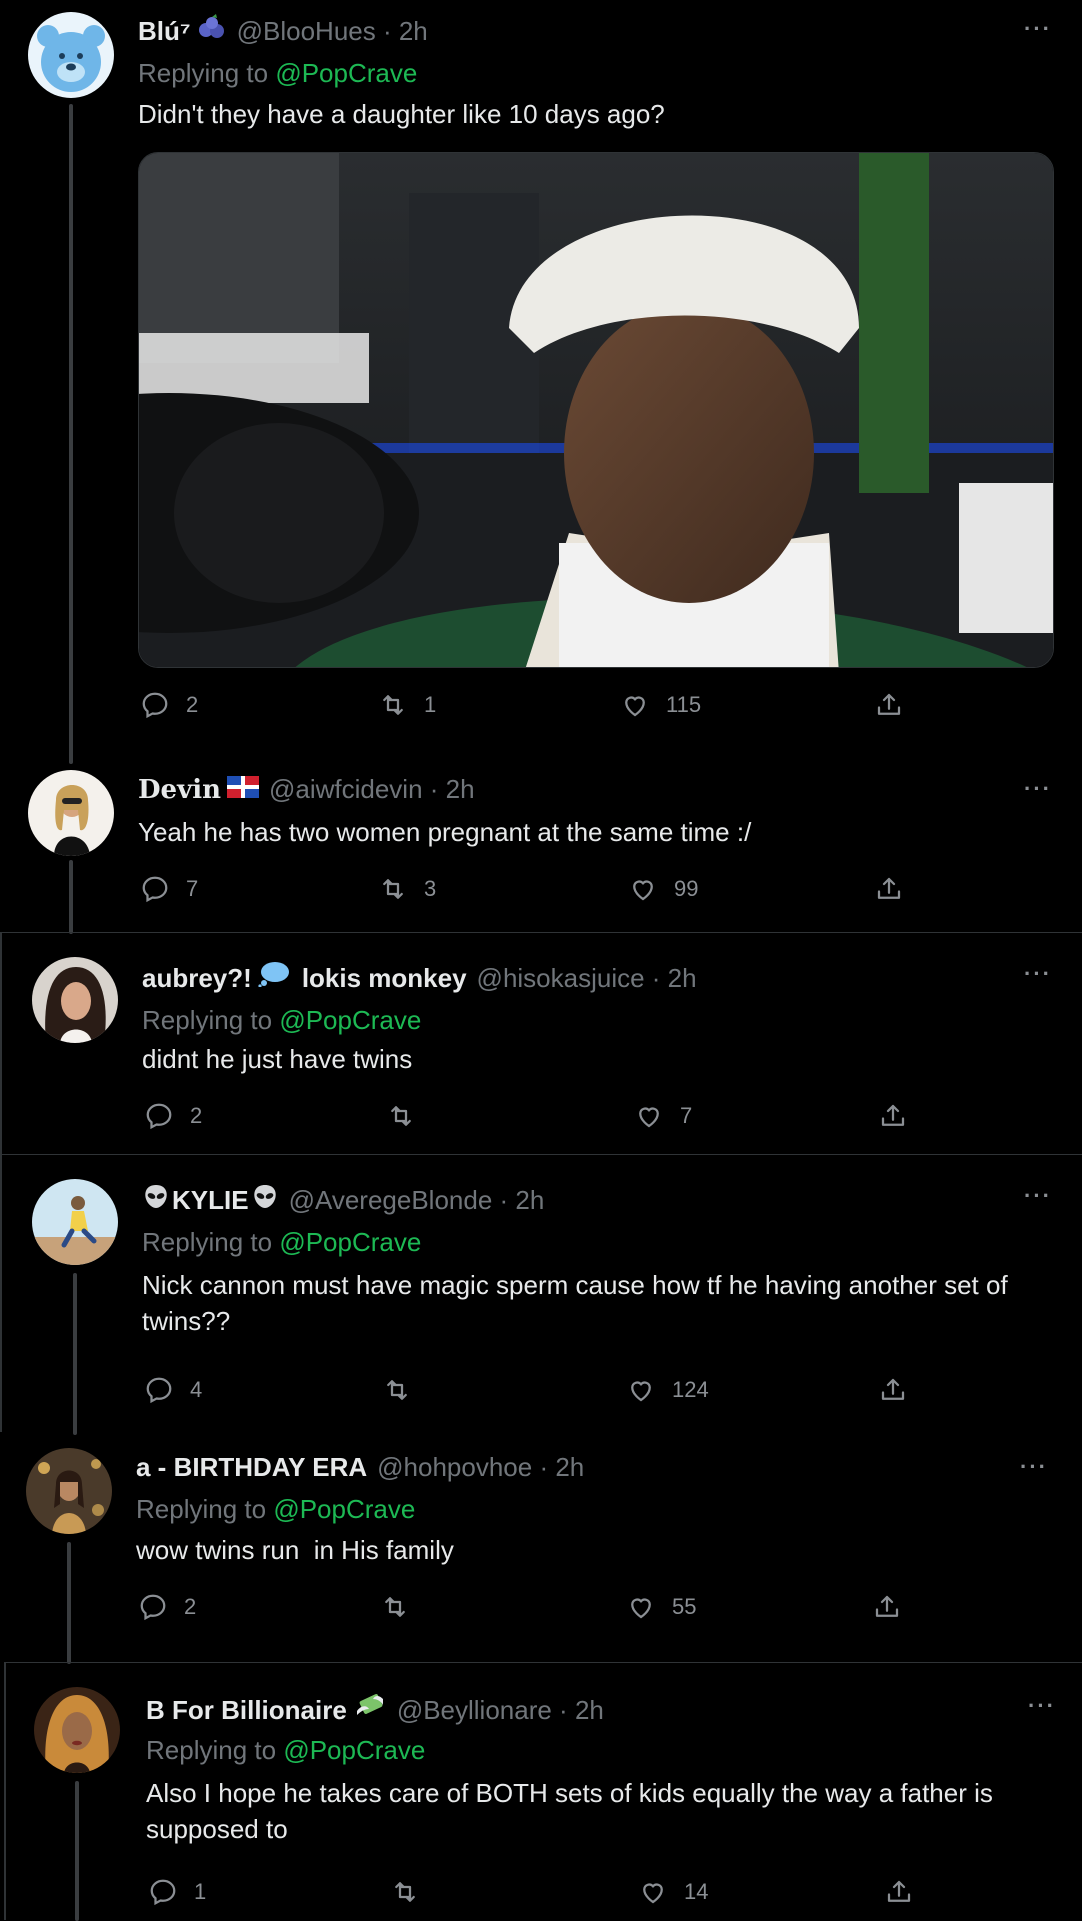 This screenshot has width=1082, height=1921. What do you see at coordinates (684, 704) in the screenshot?
I see `like-count: 115` at bounding box center [684, 704].